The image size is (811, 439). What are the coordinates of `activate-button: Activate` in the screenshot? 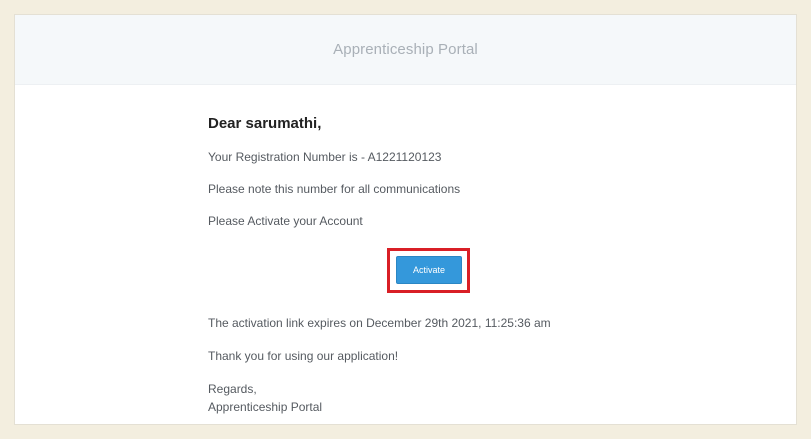 It's located at (429, 270).